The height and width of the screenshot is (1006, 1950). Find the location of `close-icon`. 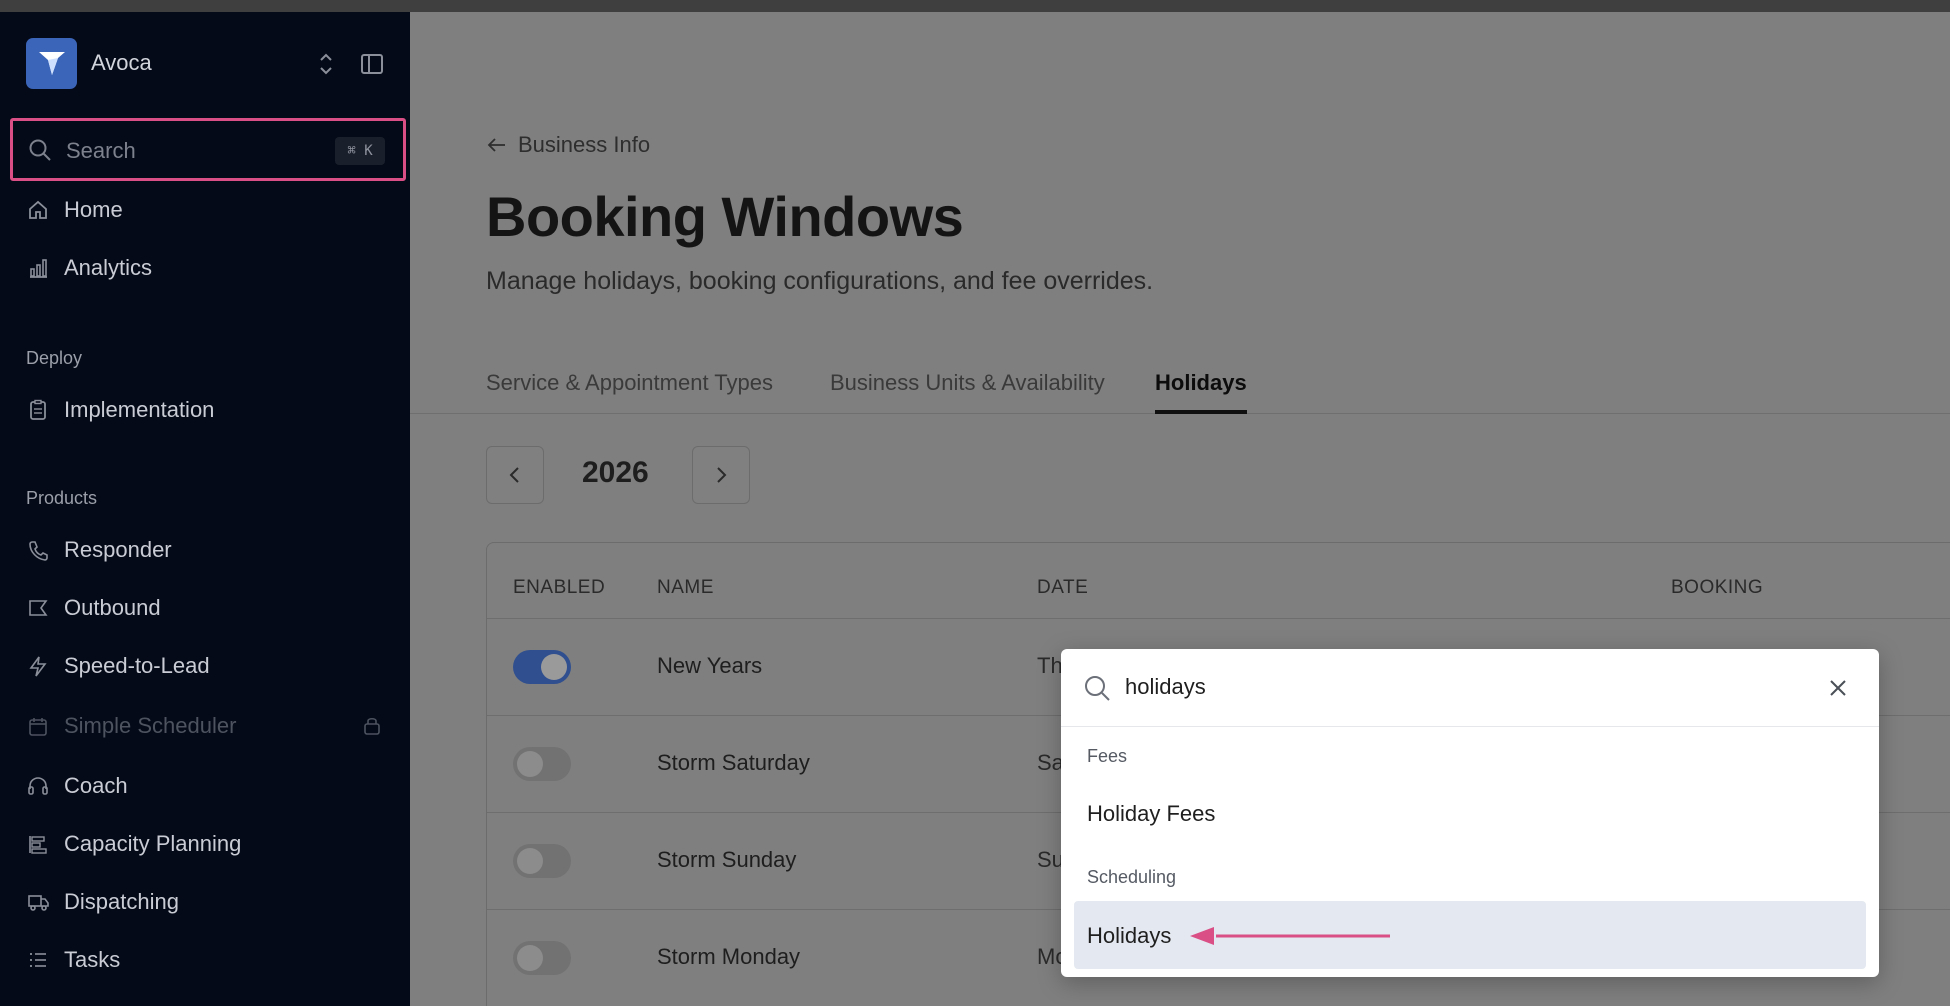

close-icon is located at coordinates (1838, 688).